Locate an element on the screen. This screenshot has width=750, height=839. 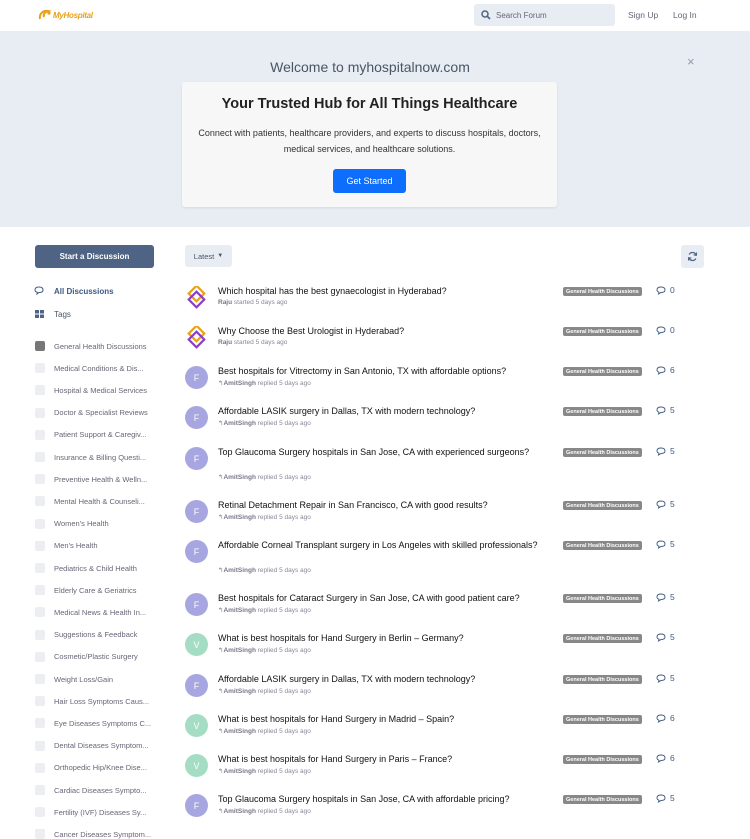
start-discussion-button: Start a Discussion is located at coordinates (94, 256).